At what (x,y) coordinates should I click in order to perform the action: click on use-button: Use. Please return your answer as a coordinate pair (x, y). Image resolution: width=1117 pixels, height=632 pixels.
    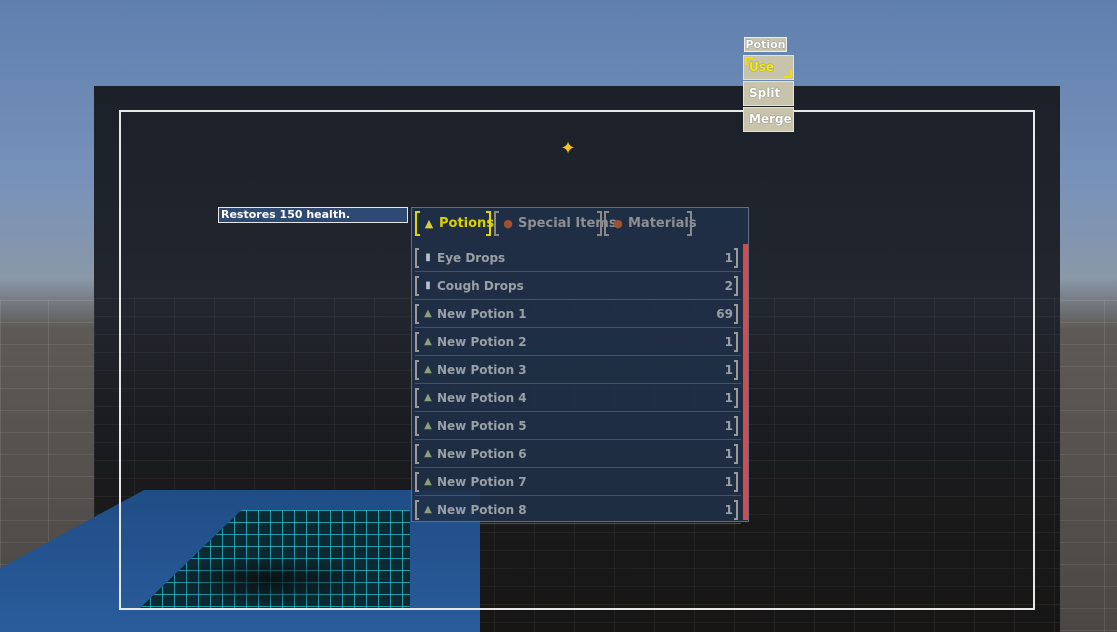
    Looking at the image, I should click on (768, 67).